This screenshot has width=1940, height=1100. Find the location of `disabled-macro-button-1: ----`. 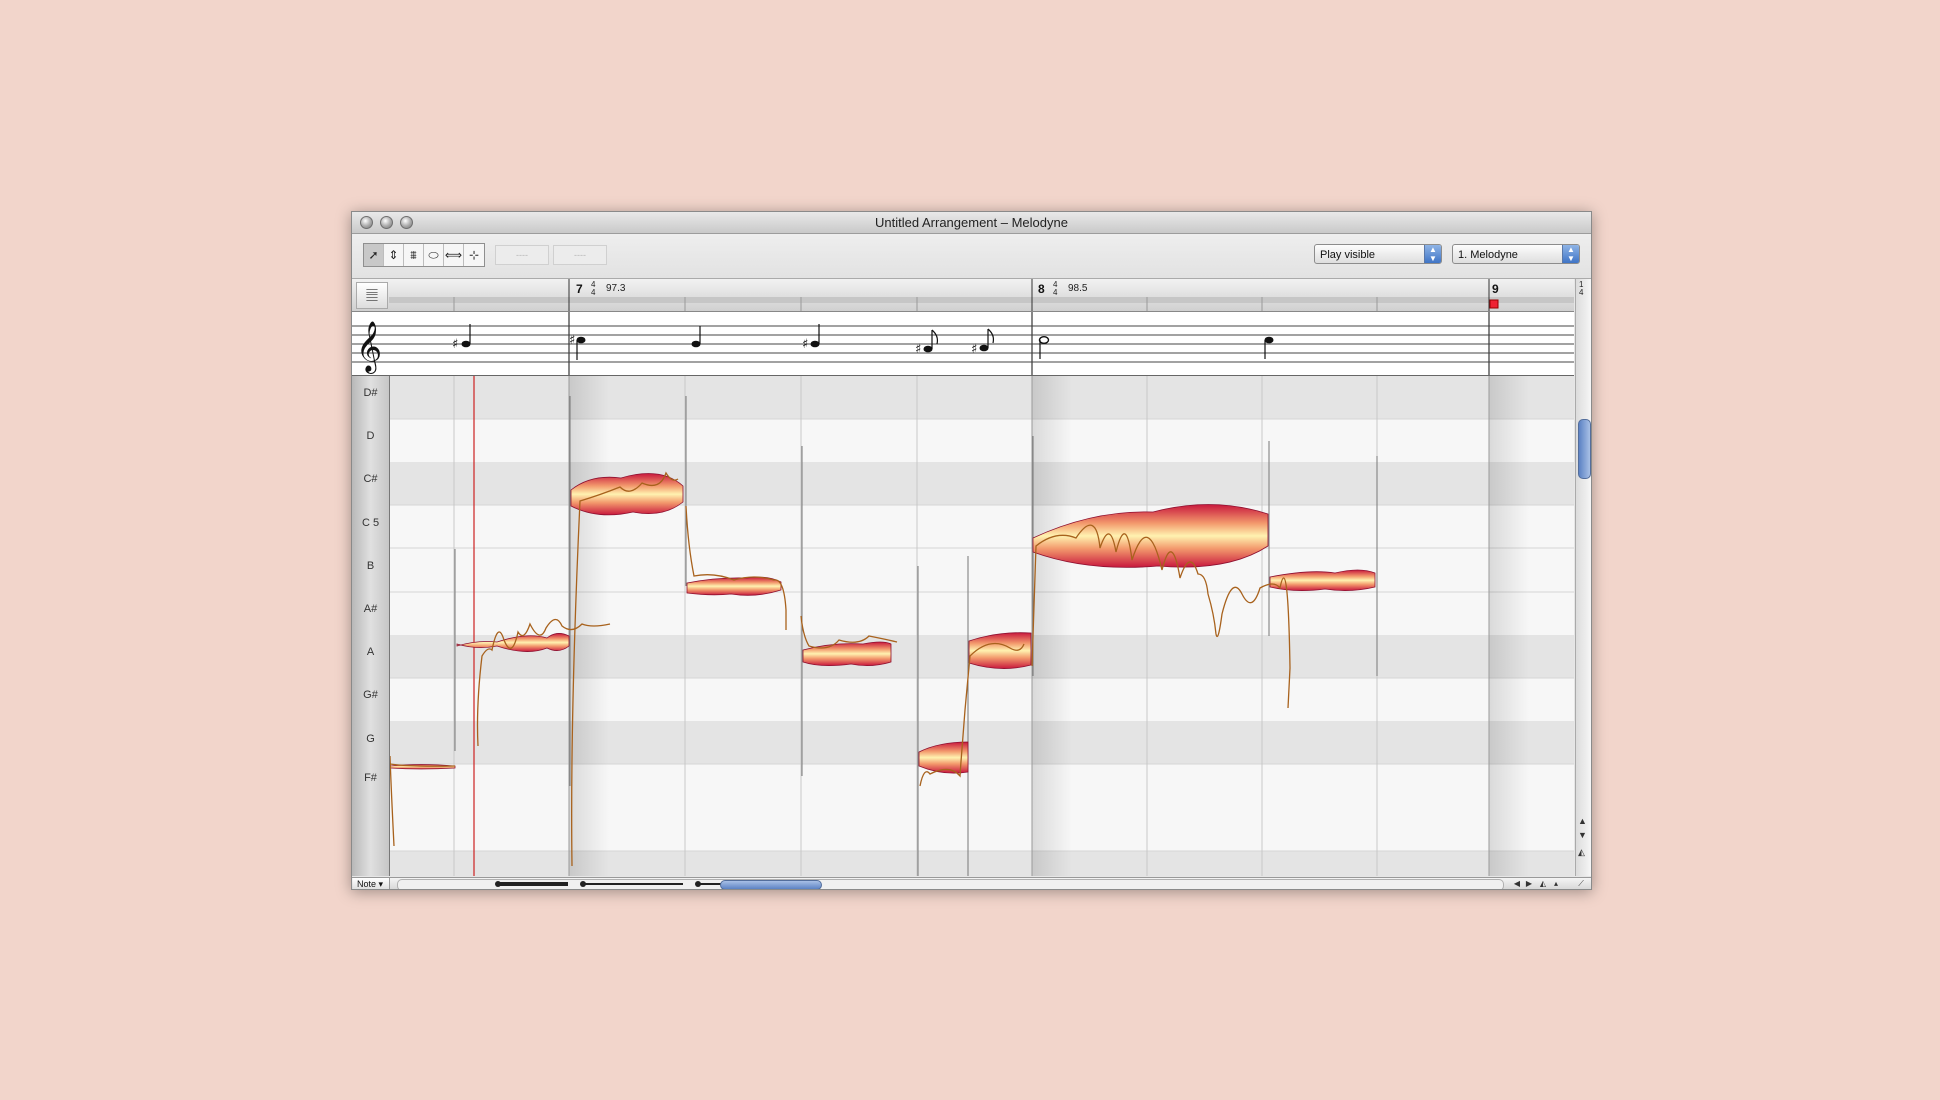

disabled-macro-button-1: ---- is located at coordinates (522, 255).